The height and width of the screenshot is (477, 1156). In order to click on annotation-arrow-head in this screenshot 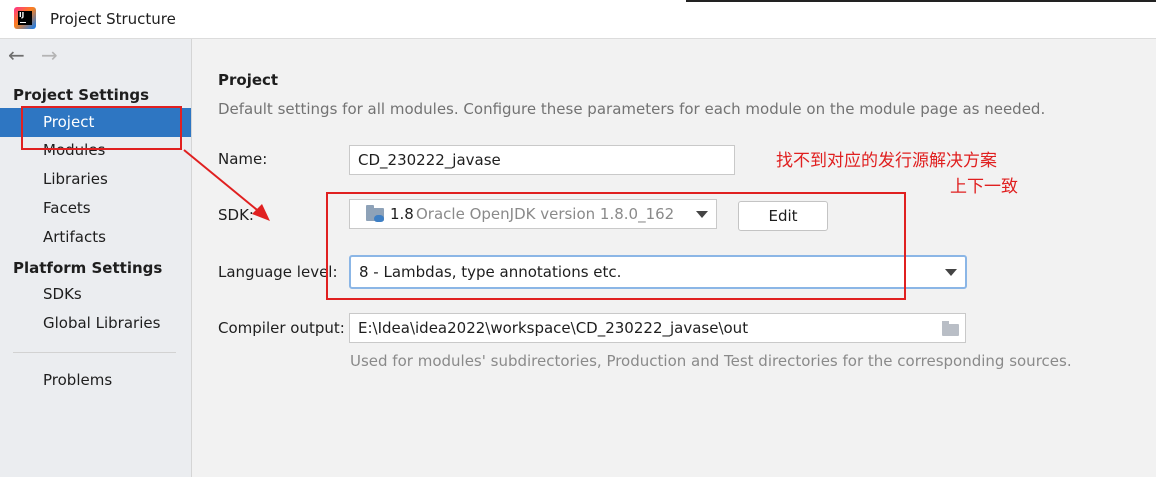, I will do `click(261, 212)`.